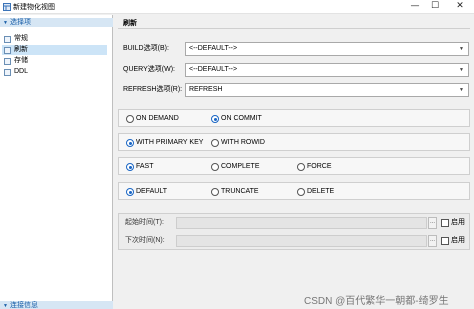 This screenshot has width=474, height=309. I want to click on section-divider, so click(294, 28).